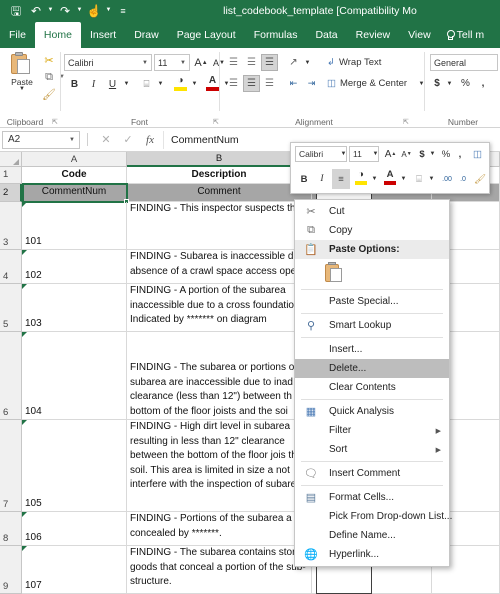  What do you see at coordinates (460, 154) in the screenshot?
I see `mini-comma-button: ,` at bounding box center [460, 154].